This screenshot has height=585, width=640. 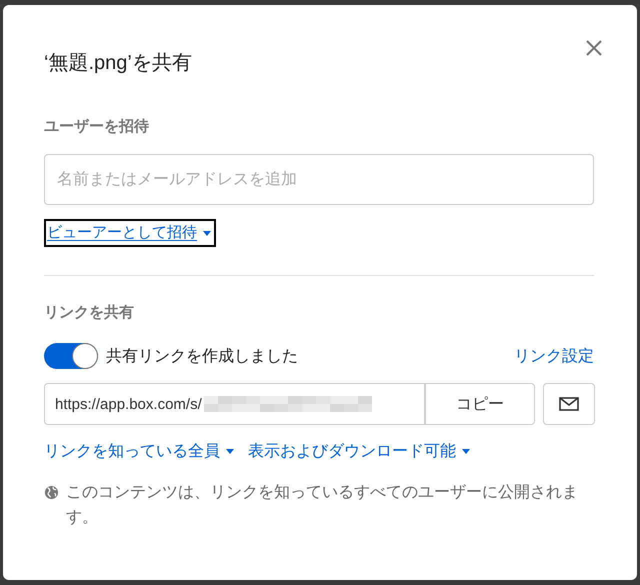 What do you see at coordinates (319, 179) in the screenshot?
I see `invite-field: 名前またはメールアドレスを追加` at bounding box center [319, 179].